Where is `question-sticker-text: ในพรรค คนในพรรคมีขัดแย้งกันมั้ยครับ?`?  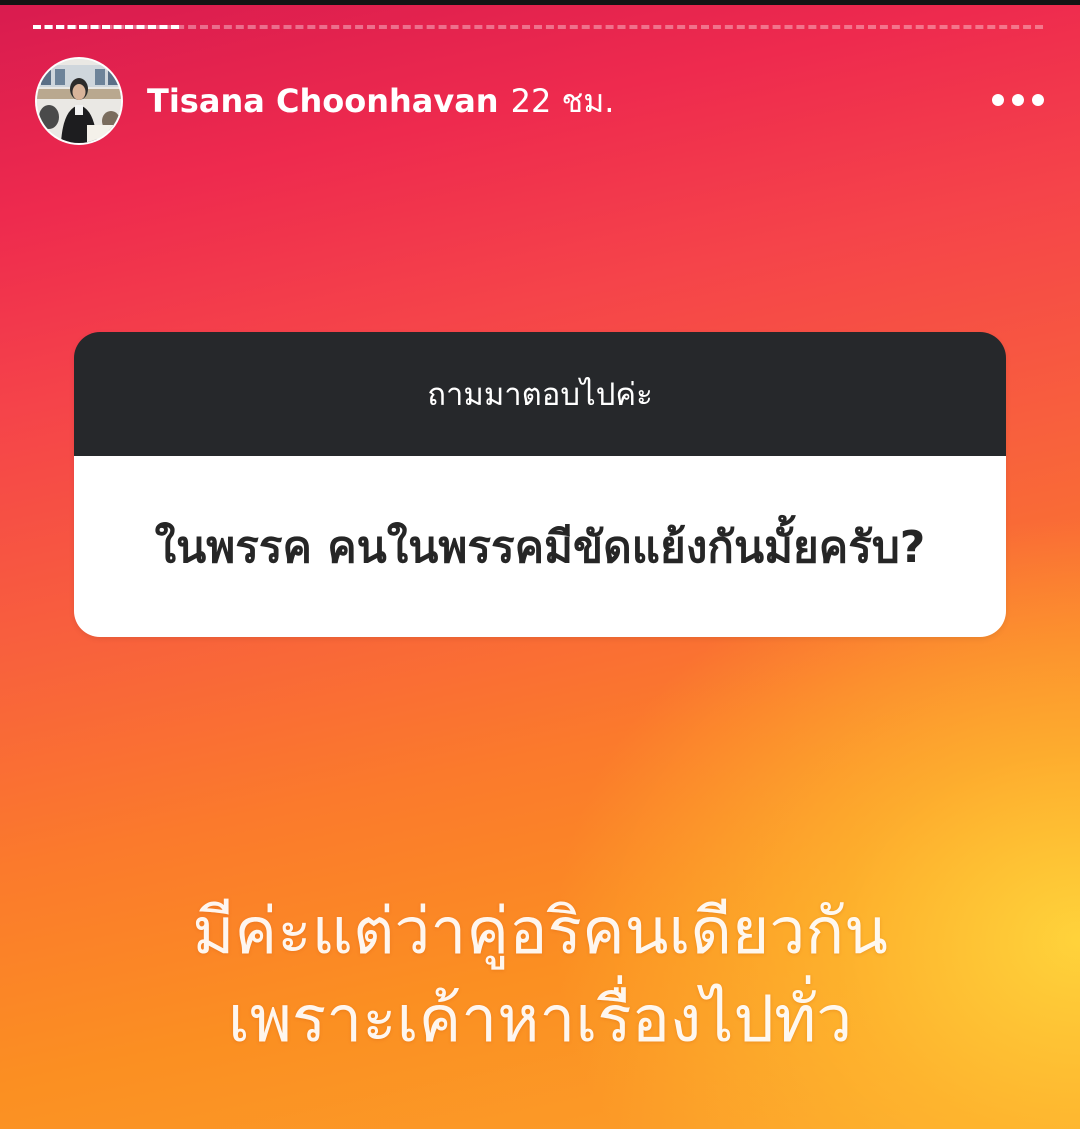 question-sticker-text: ในพรรค คนในพรรคมีขัดแย้งกันมั้ยครับ? is located at coordinates (540, 546).